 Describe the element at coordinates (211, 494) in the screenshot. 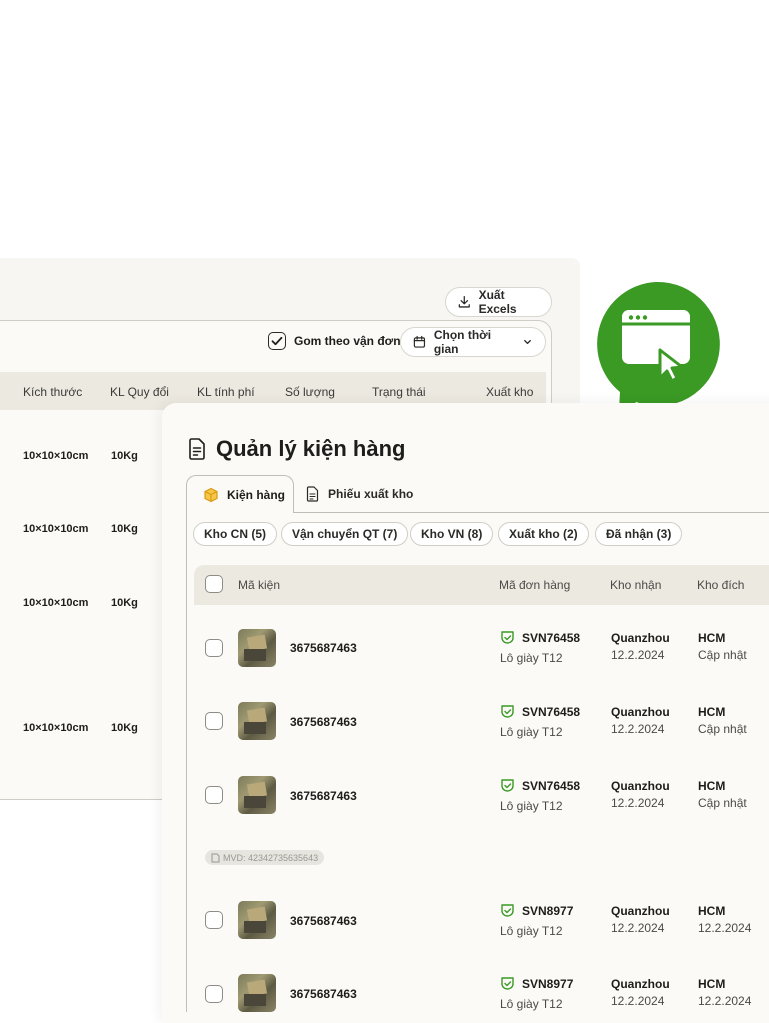

I see `box-icon` at that location.